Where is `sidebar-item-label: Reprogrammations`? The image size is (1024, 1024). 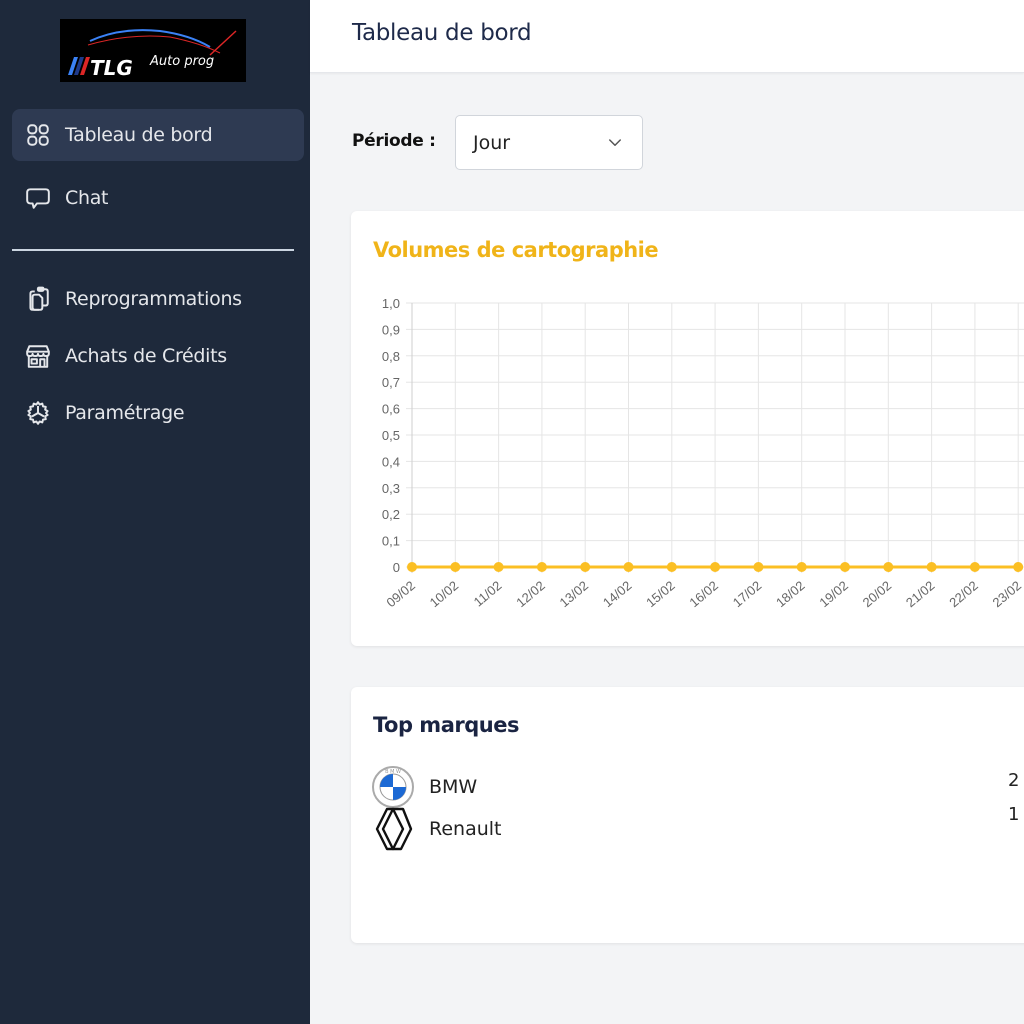 sidebar-item-label: Reprogrammations is located at coordinates (153, 299).